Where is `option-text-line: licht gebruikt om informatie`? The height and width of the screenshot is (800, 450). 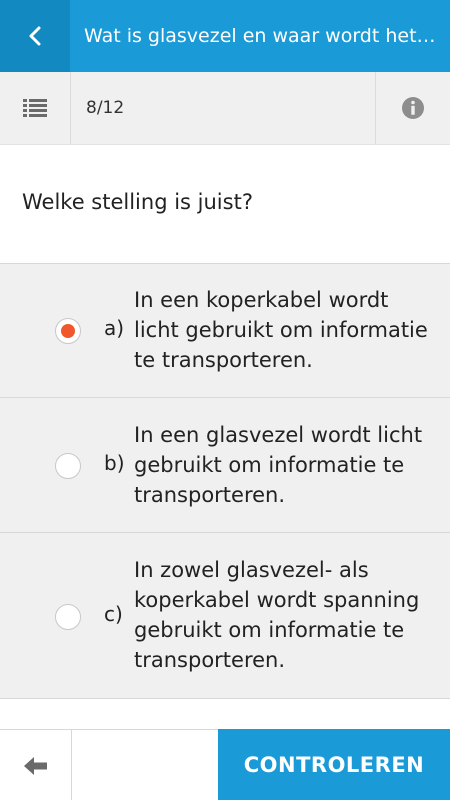
option-text-line: licht gebruikt om informatie is located at coordinates (281, 330).